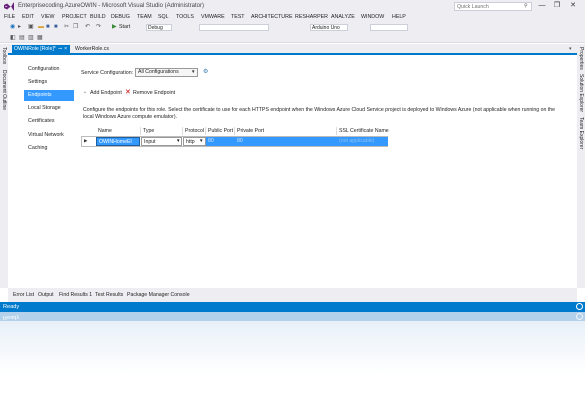 This screenshot has width=585, height=416. Describe the element at coordinates (49, 121) in the screenshot. I see `nav-certificates: Certificates` at that location.